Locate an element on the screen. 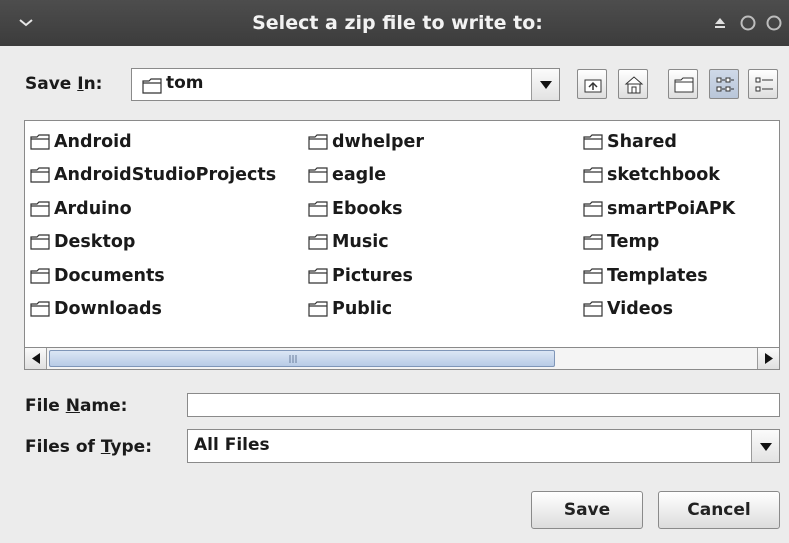  file-list-item-label: Ebooks is located at coordinates (367, 208).